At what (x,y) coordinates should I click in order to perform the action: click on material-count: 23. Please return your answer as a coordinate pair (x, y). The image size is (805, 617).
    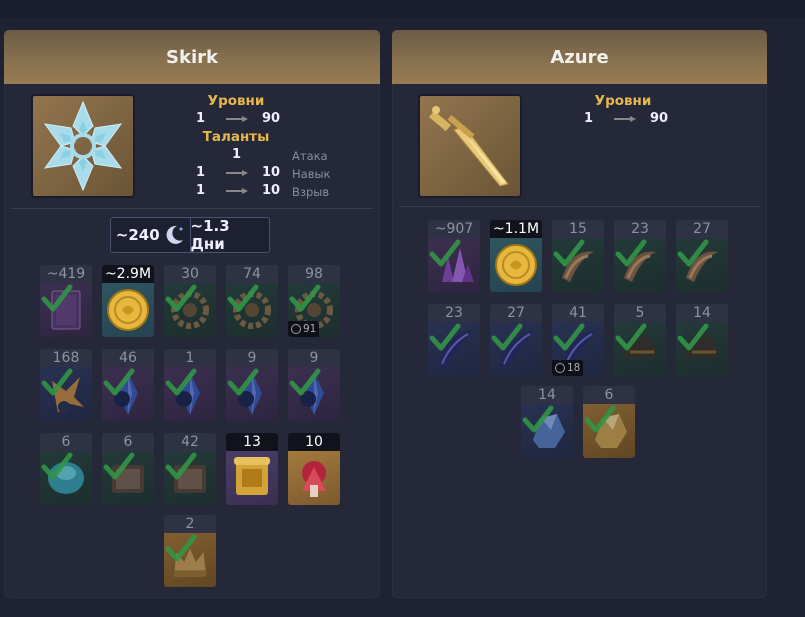
    Looking at the image, I should click on (454, 313).